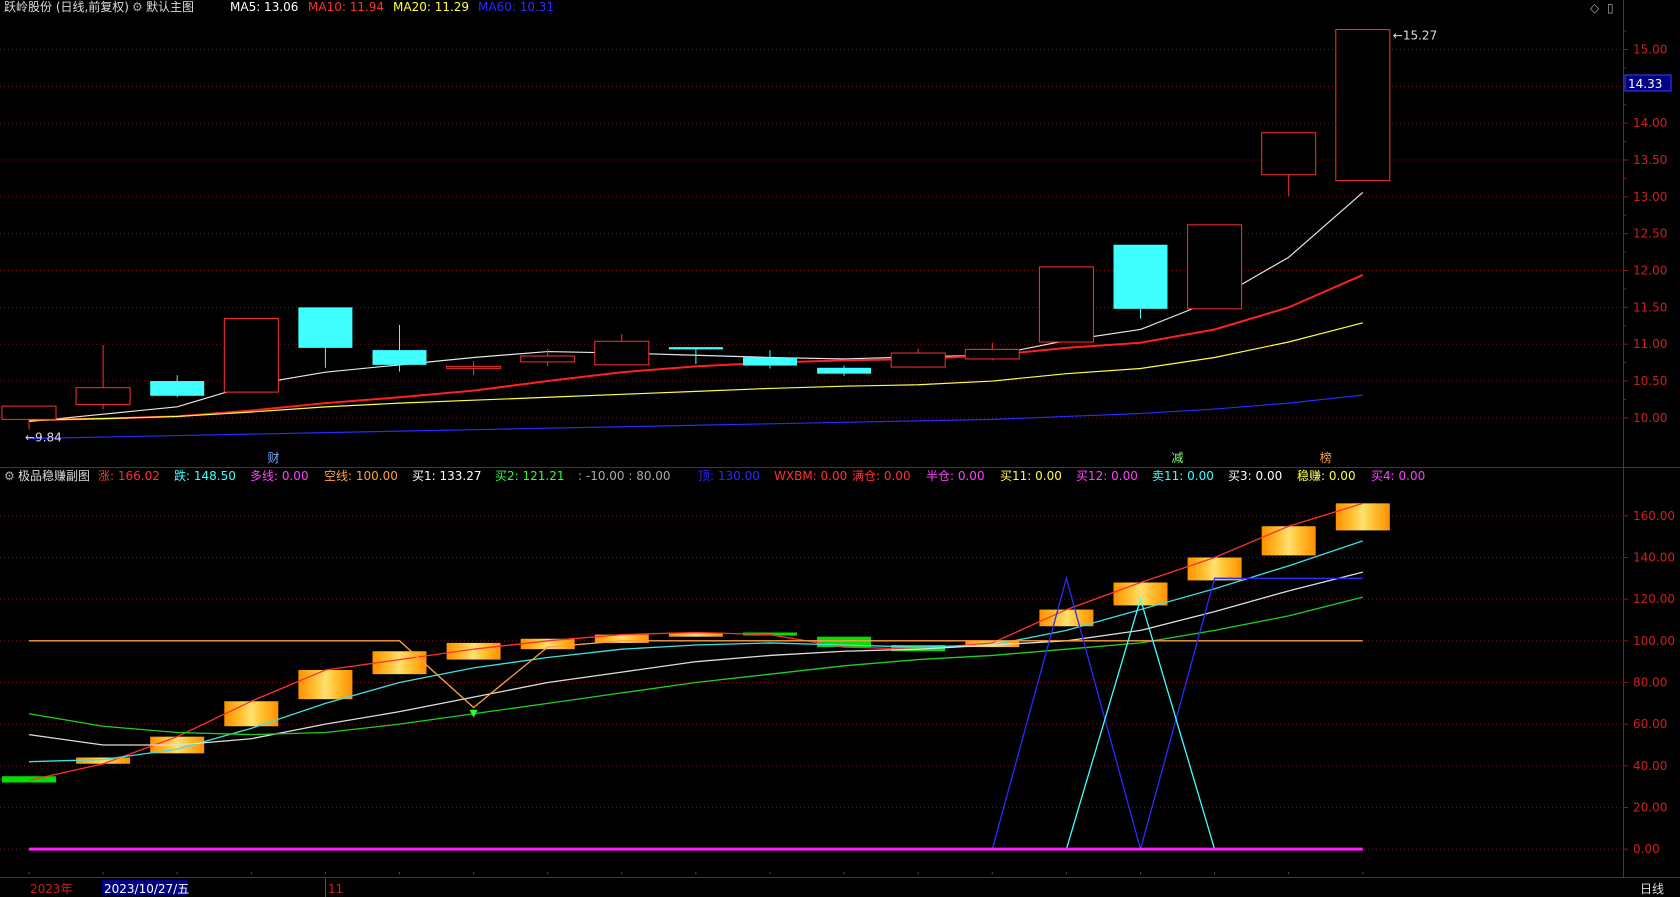  What do you see at coordinates (9, 476) in the screenshot?
I see `sub-gear-icon: ⚙` at bounding box center [9, 476].